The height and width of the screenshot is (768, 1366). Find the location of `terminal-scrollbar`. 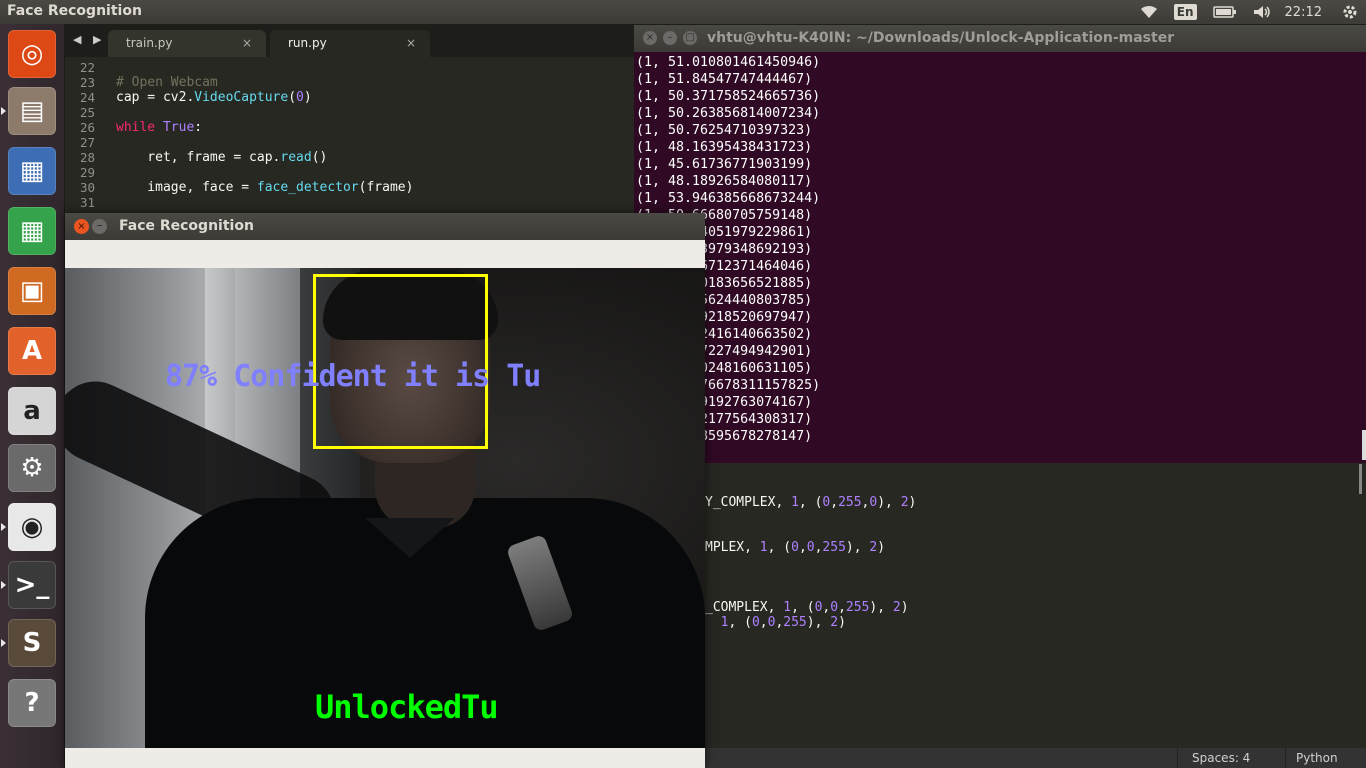

terminal-scrollbar is located at coordinates (1364, 445).